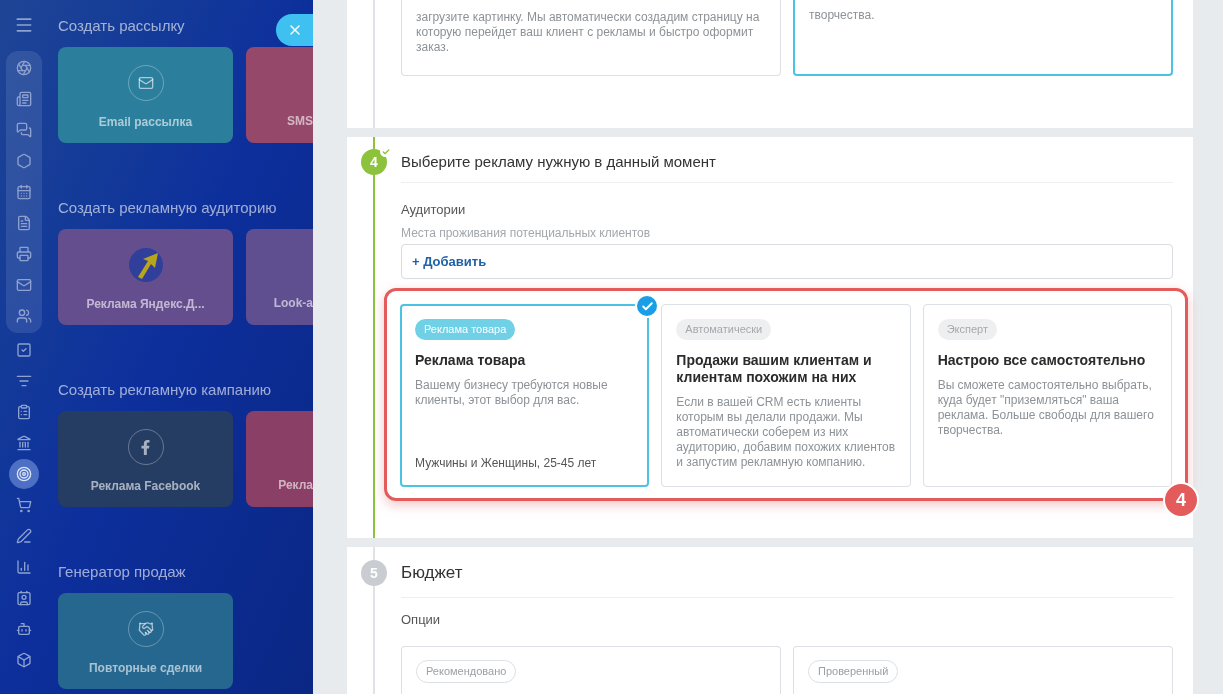 The height and width of the screenshot is (694, 1223). What do you see at coordinates (724, 329) in the screenshot?
I see `option-tag: Автоматически` at bounding box center [724, 329].